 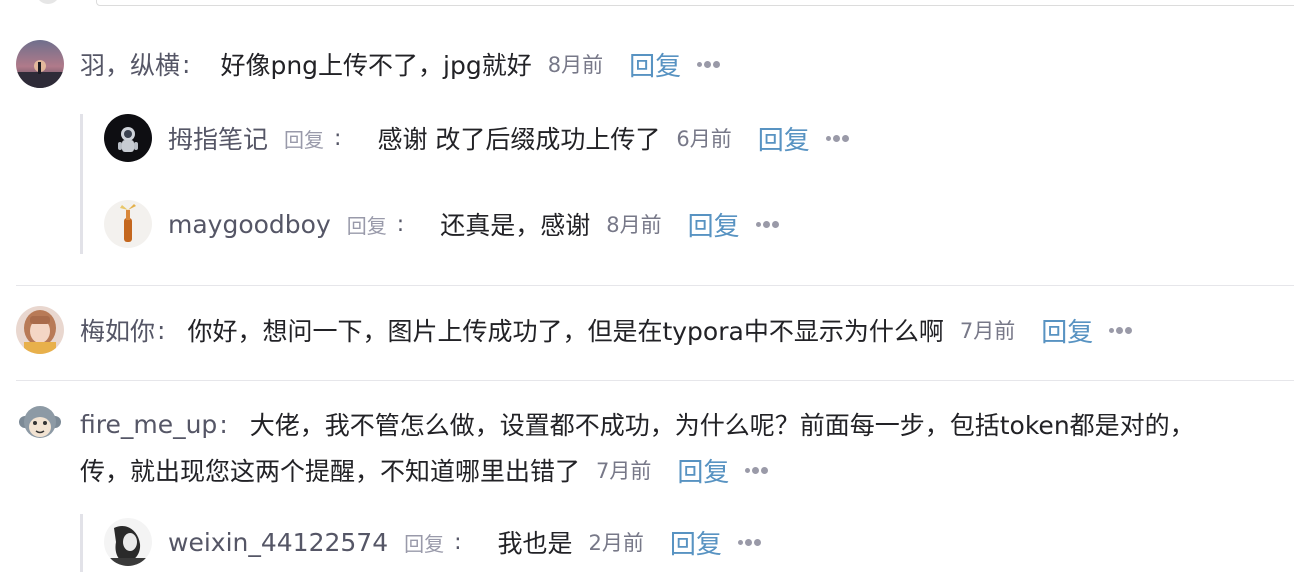 I want to click on comment-time: 6月前, so click(x=704, y=139).